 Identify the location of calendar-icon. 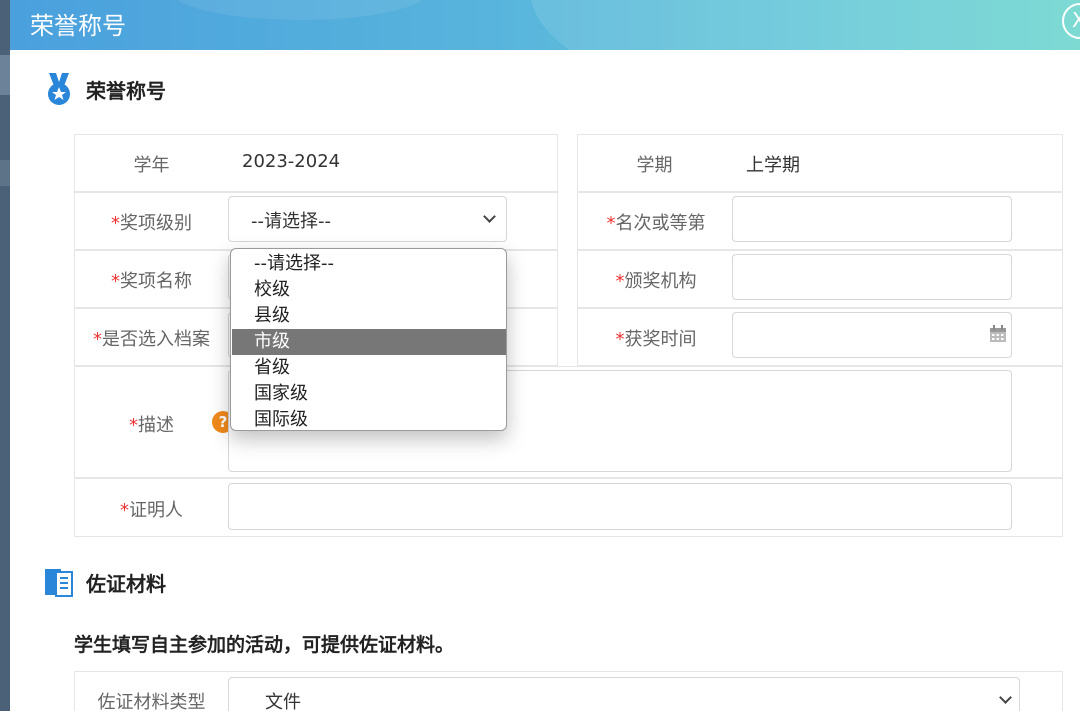
(998, 334).